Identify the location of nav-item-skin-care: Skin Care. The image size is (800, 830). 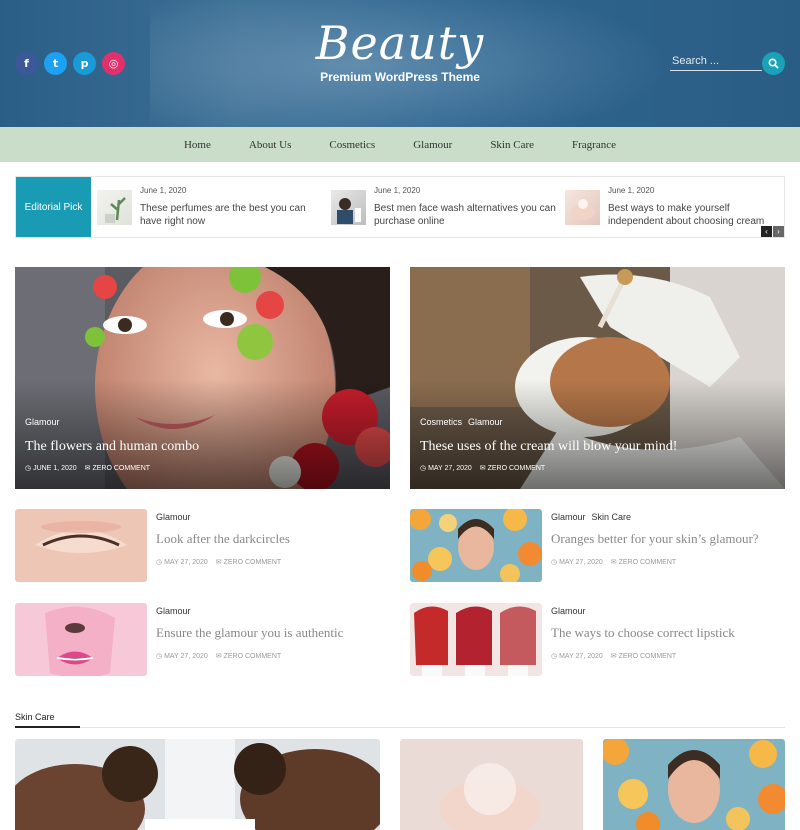
(512, 145).